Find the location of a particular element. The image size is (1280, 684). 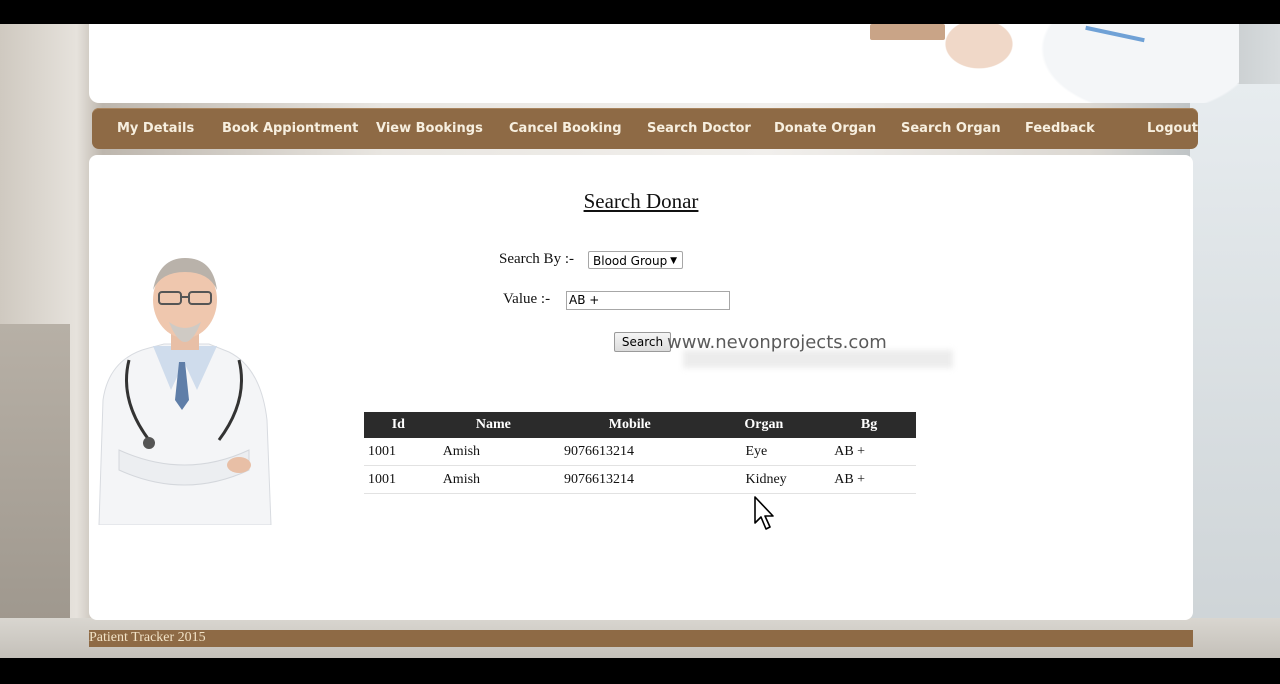

cell-organ: Kidney is located at coordinates (764, 479).